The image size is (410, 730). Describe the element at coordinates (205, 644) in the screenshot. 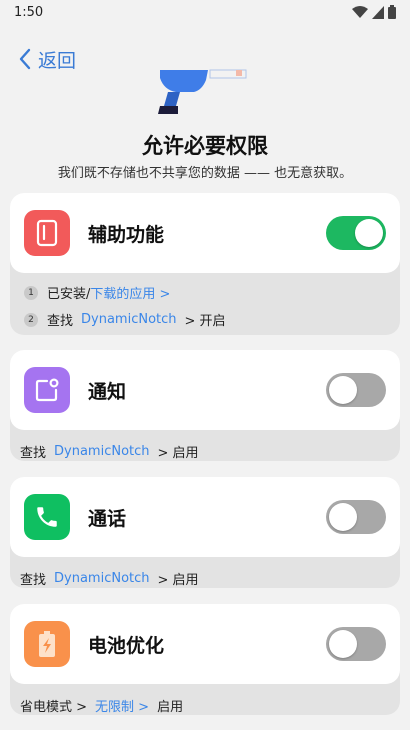

I see `battery-card: 电池优化` at that location.